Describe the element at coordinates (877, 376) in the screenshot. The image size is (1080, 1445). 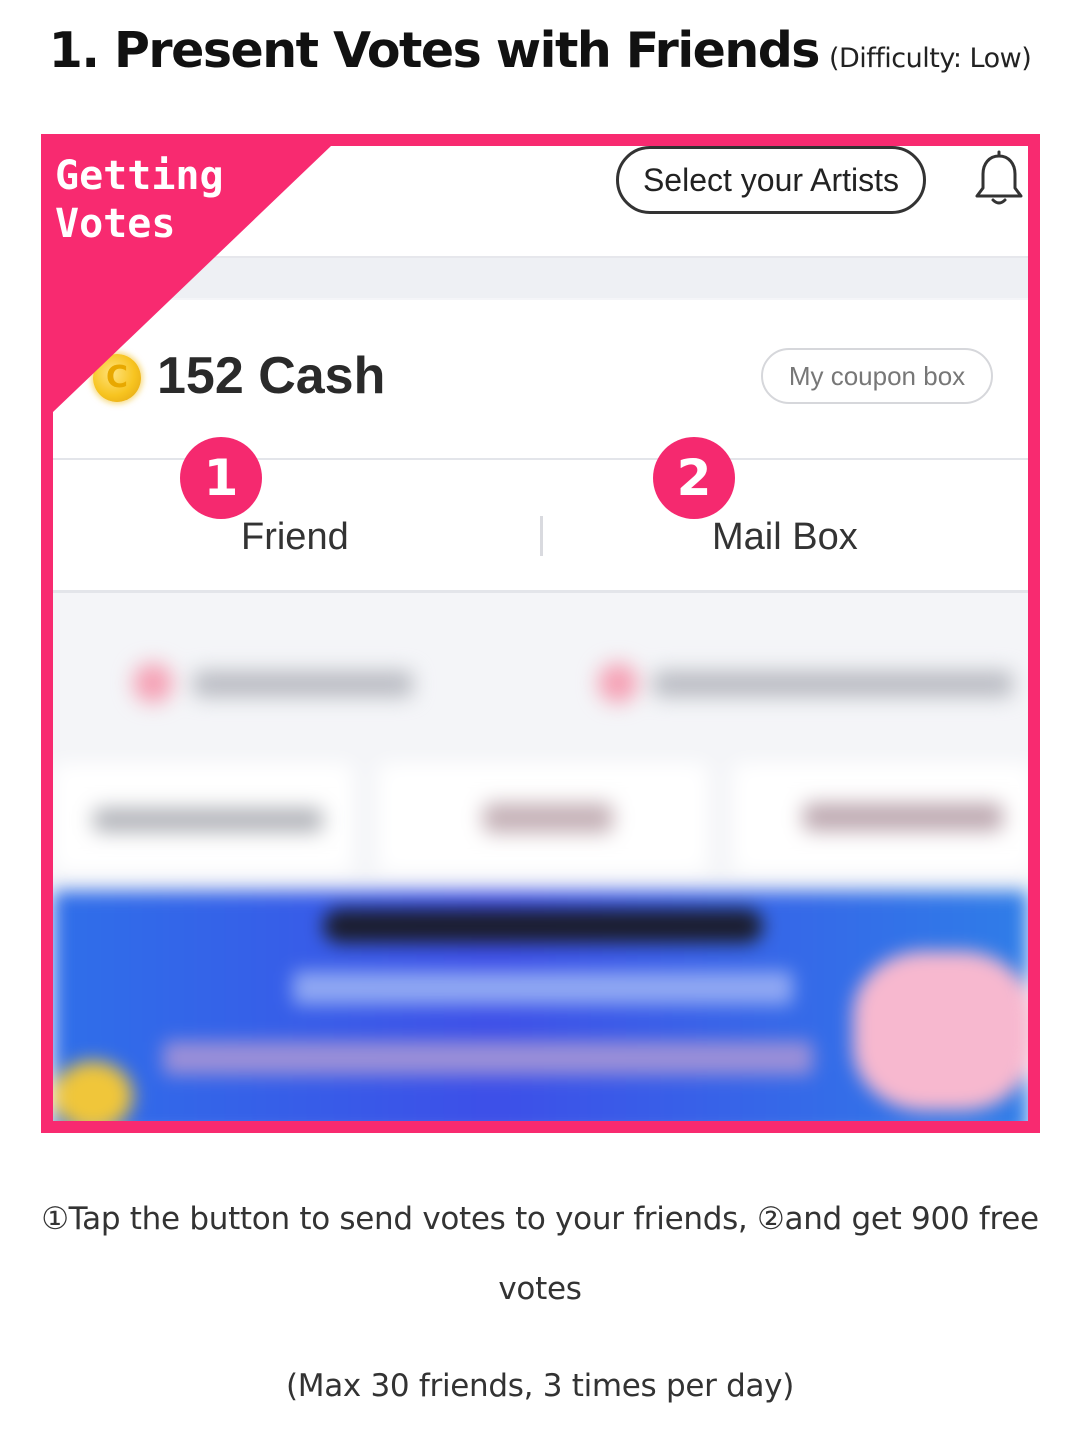
I see `coupon-box-button: My coupon box` at that location.